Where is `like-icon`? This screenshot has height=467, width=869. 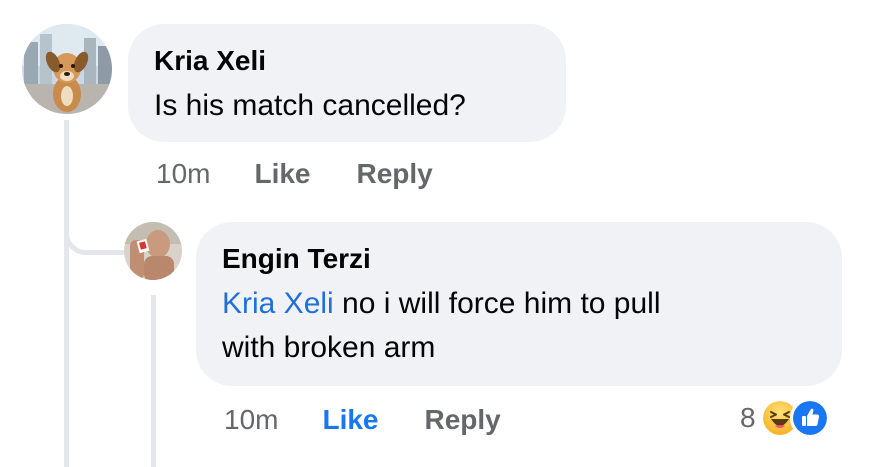 like-icon is located at coordinates (809, 418).